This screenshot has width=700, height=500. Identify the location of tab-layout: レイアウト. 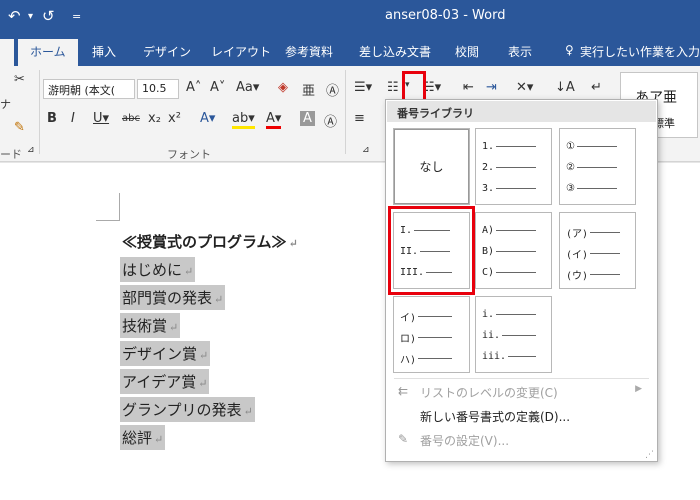
(241, 51).